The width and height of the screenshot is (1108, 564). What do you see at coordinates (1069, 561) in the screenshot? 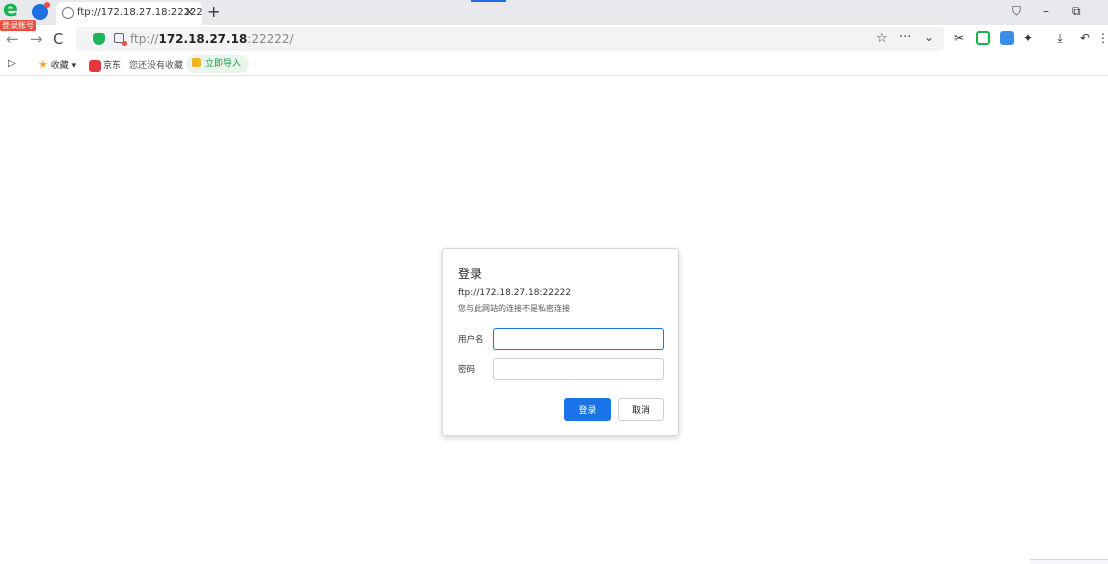
I see `corner-widget-edge` at bounding box center [1069, 561].